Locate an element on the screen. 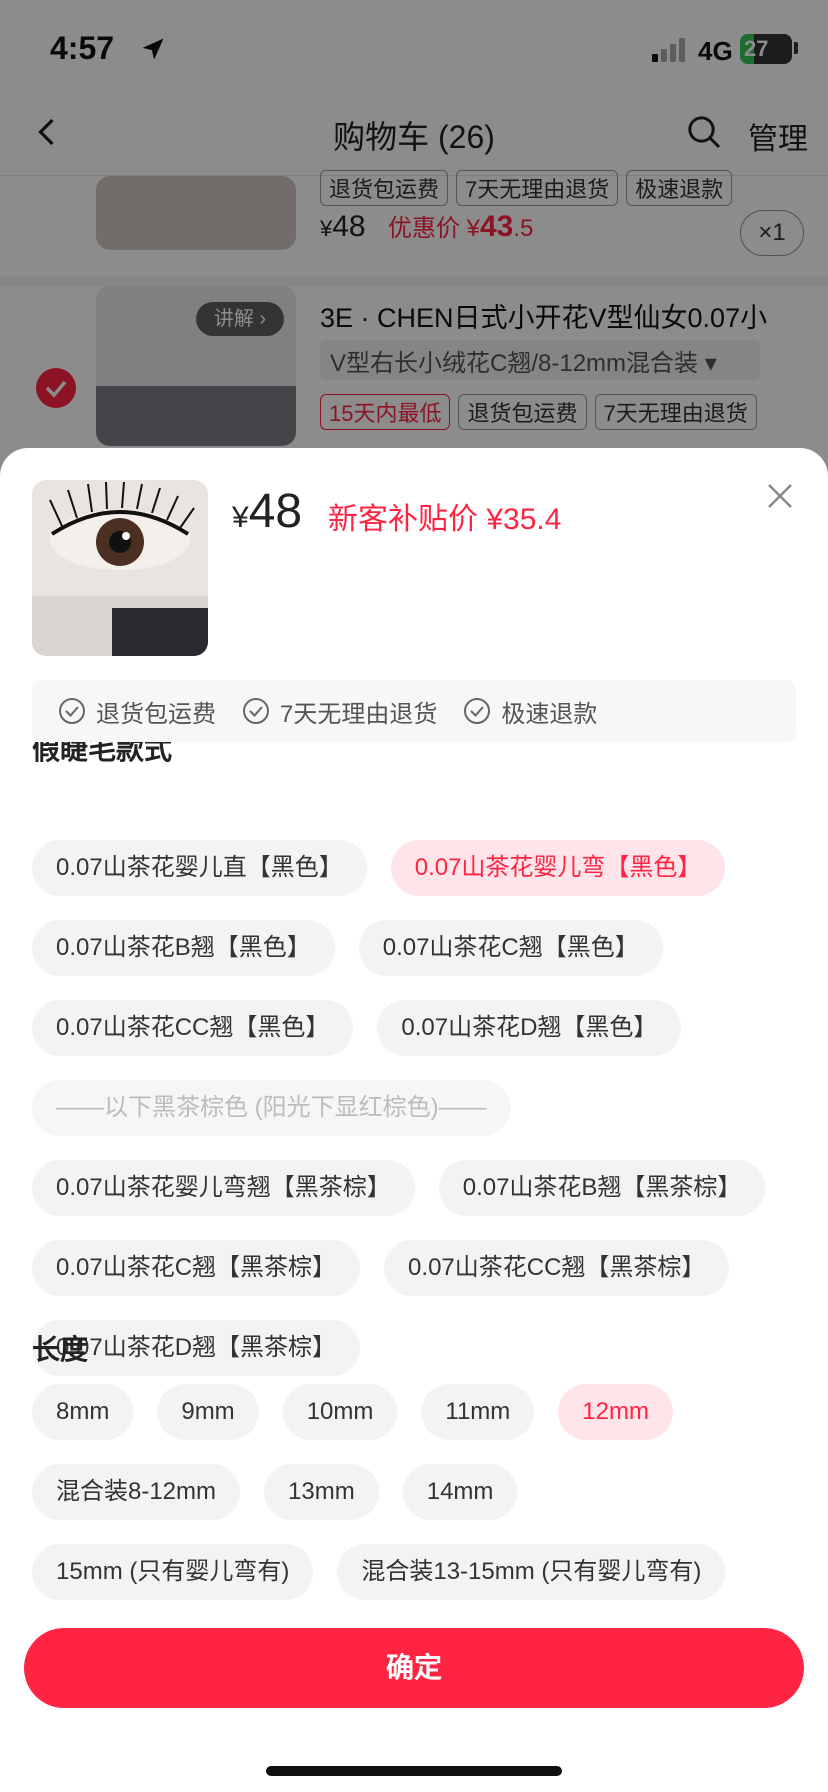 Image resolution: width=828 pixels, height=1792 pixels. sku-price: ¥48 is located at coordinates (267, 511).